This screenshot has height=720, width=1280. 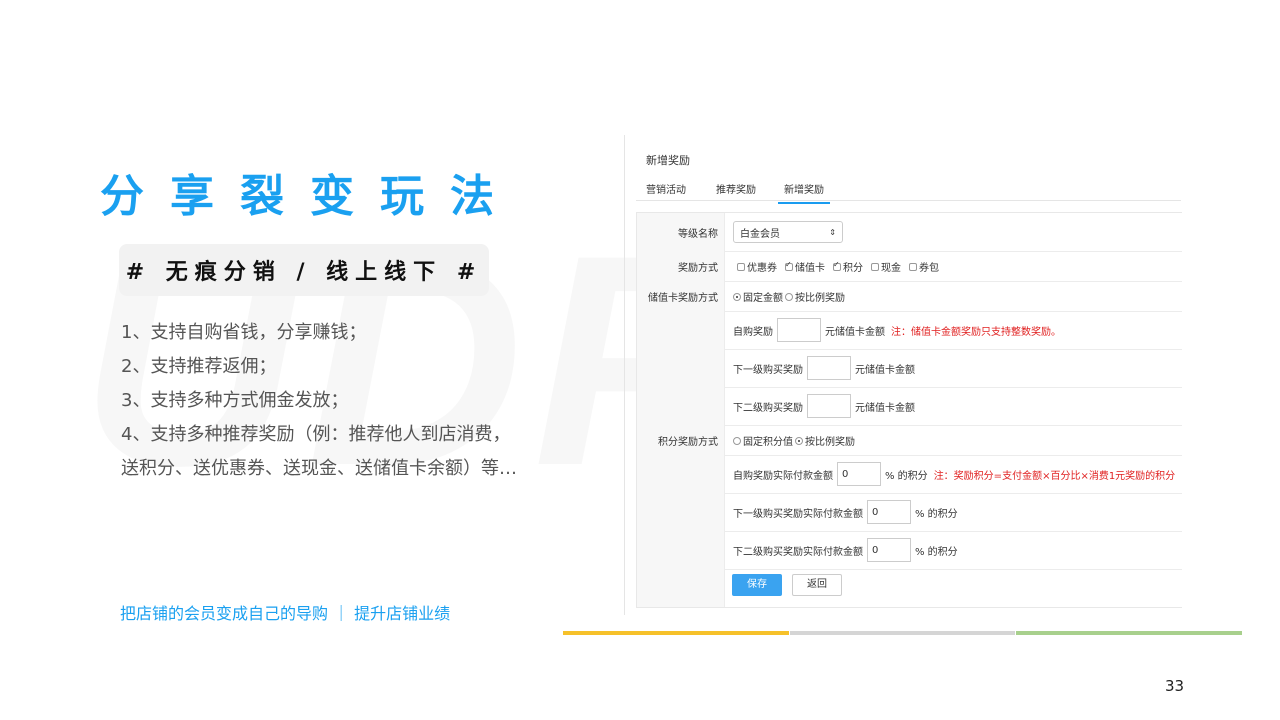 What do you see at coordinates (736, 188) in the screenshot?
I see `tab-referral-reward: 推荐奖励` at bounding box center [736, 188].